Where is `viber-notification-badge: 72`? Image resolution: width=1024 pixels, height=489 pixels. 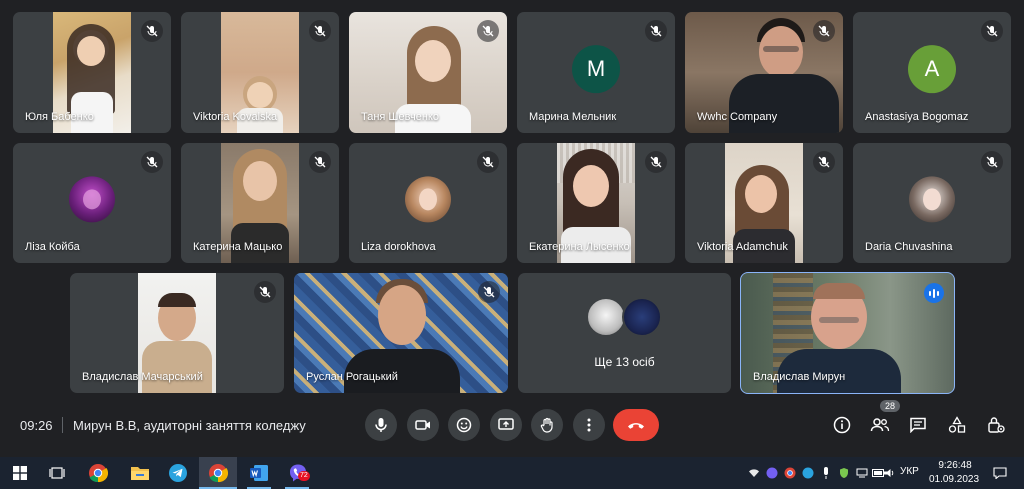 viber-notification-badge: 72 is located at coordinates (304, 476).